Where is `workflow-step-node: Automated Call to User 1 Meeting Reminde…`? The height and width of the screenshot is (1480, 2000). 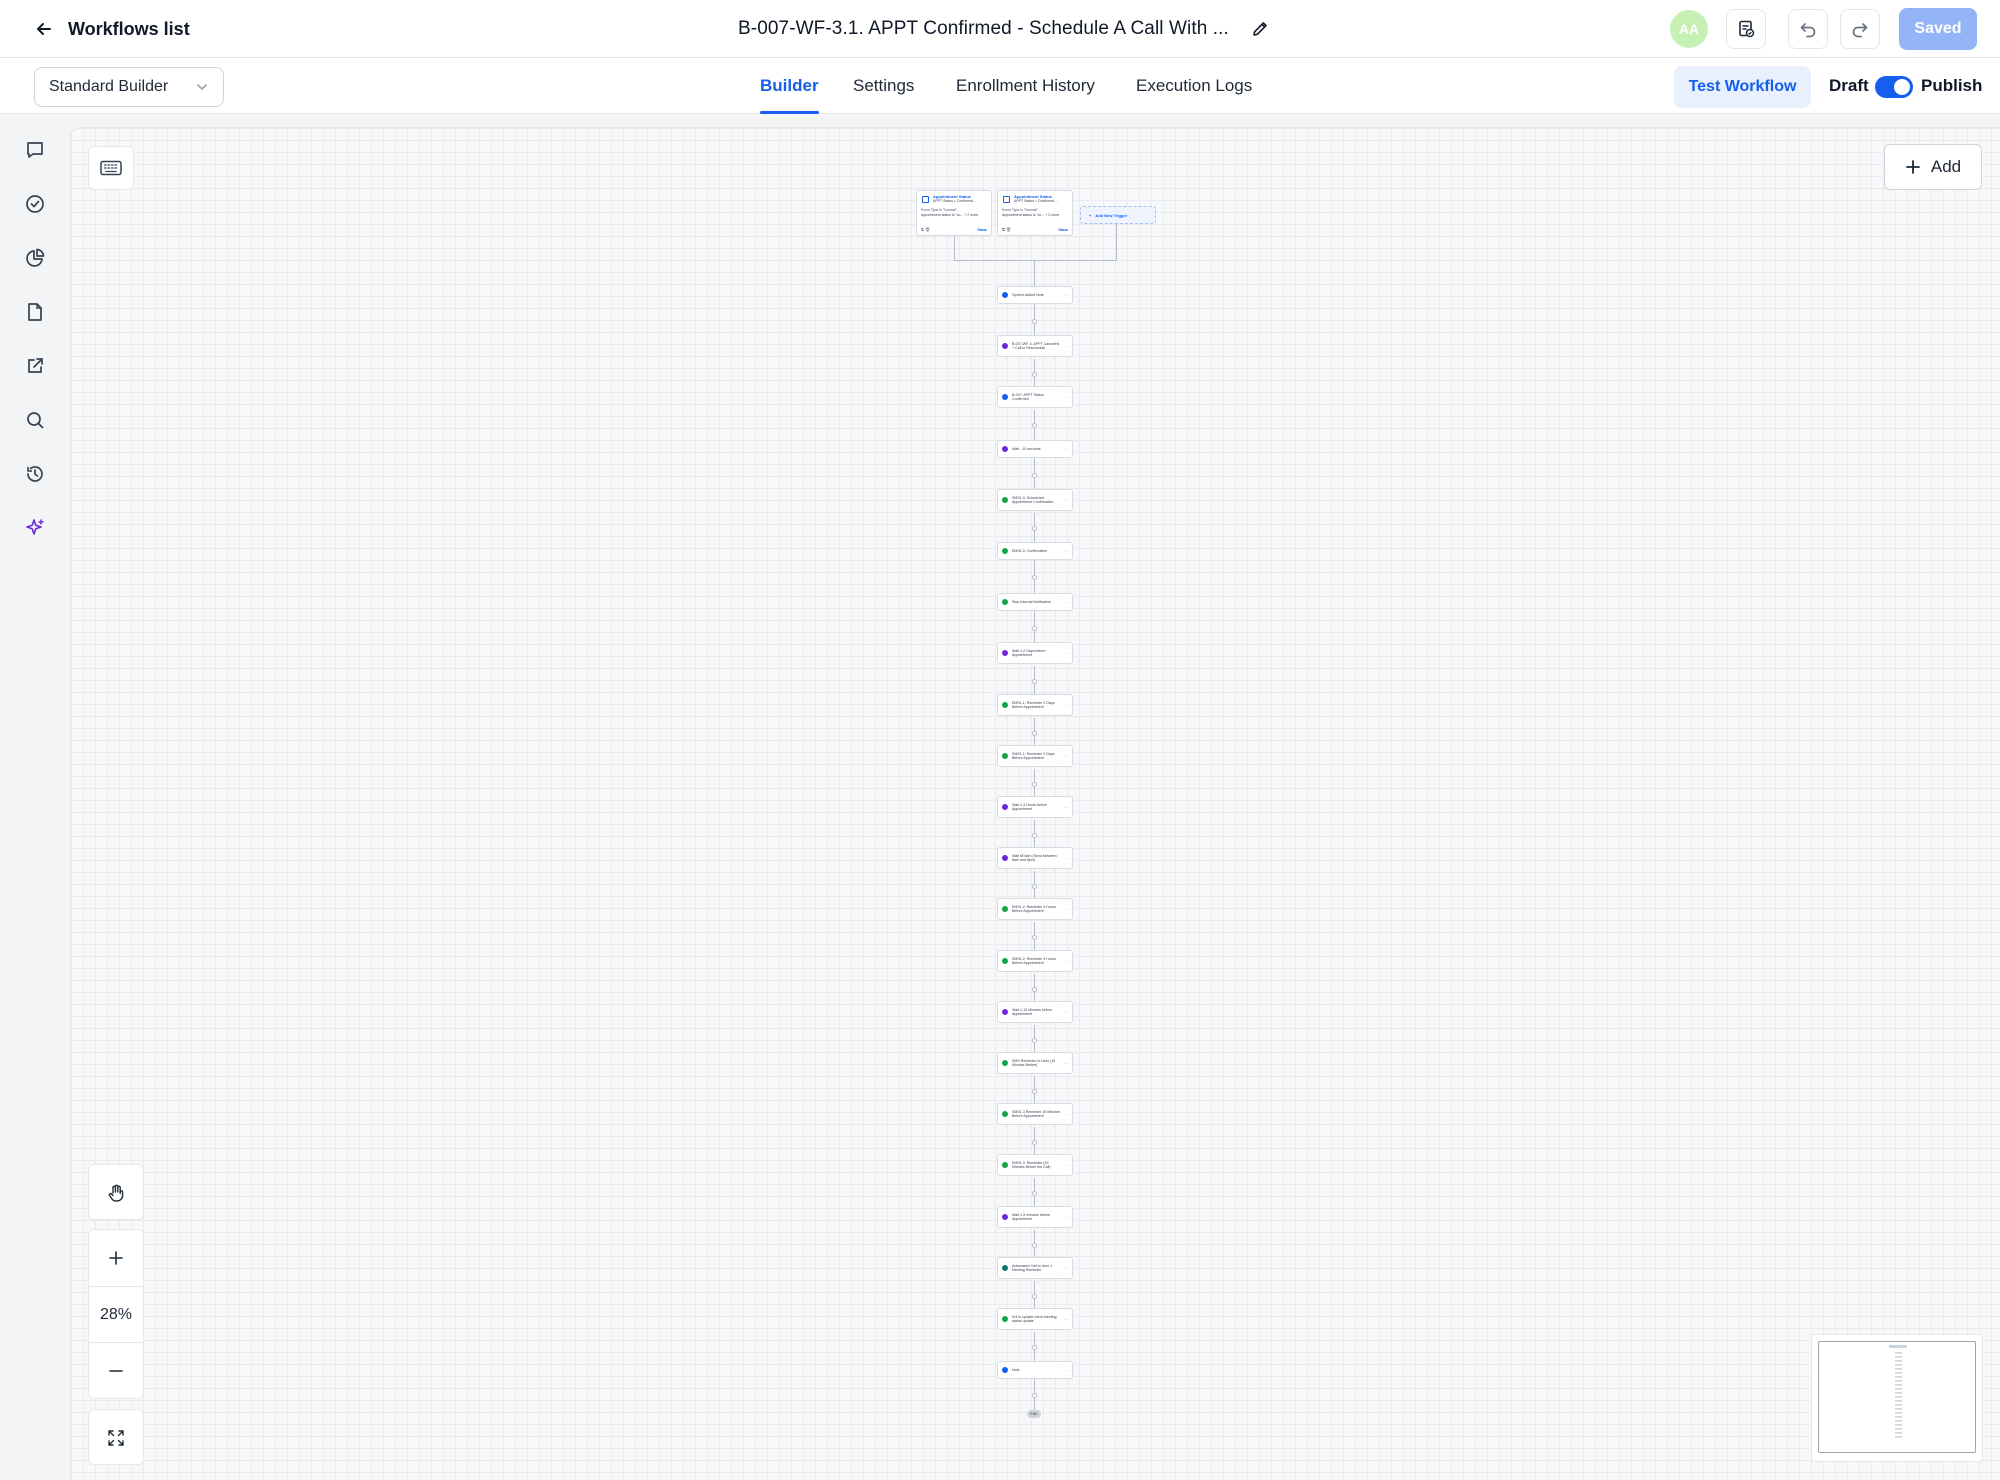 workflow-step-node: Automated Call to User 1 Meeting Reminde… is located at coordinates (1035, 1268).